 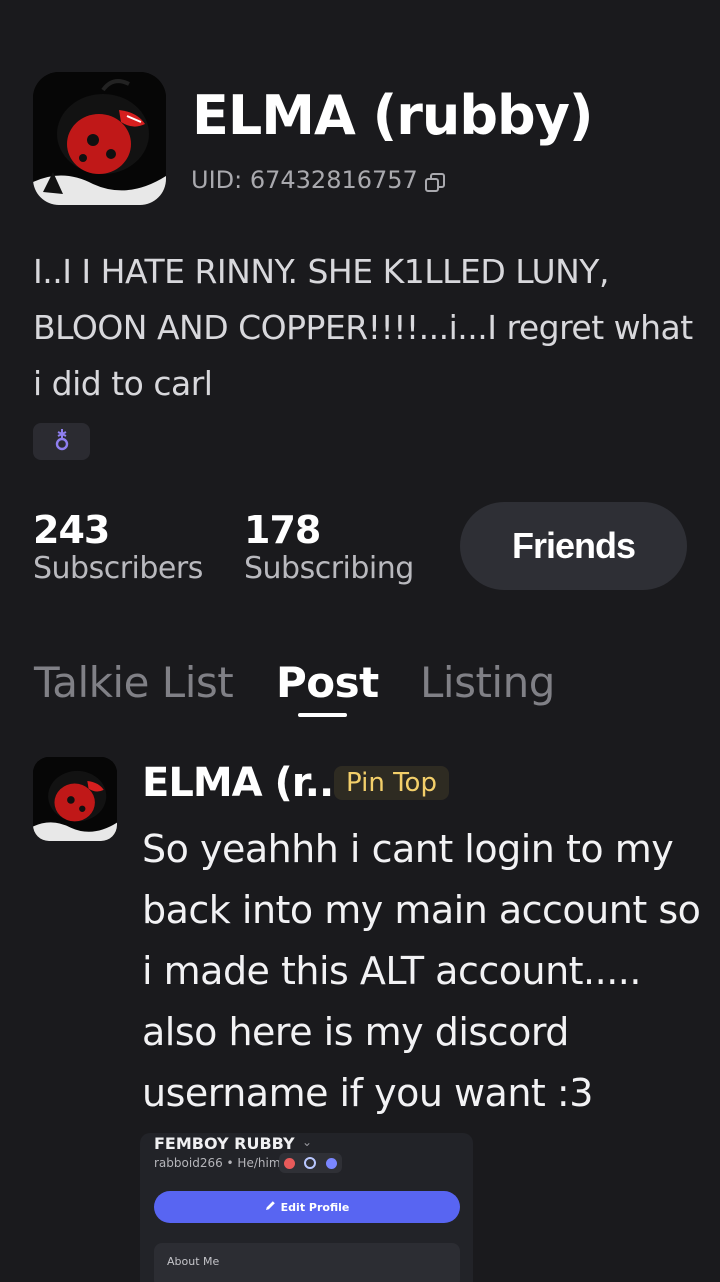 I want to click on subscribers-label: Subscribers, so click(x=118, y=568).